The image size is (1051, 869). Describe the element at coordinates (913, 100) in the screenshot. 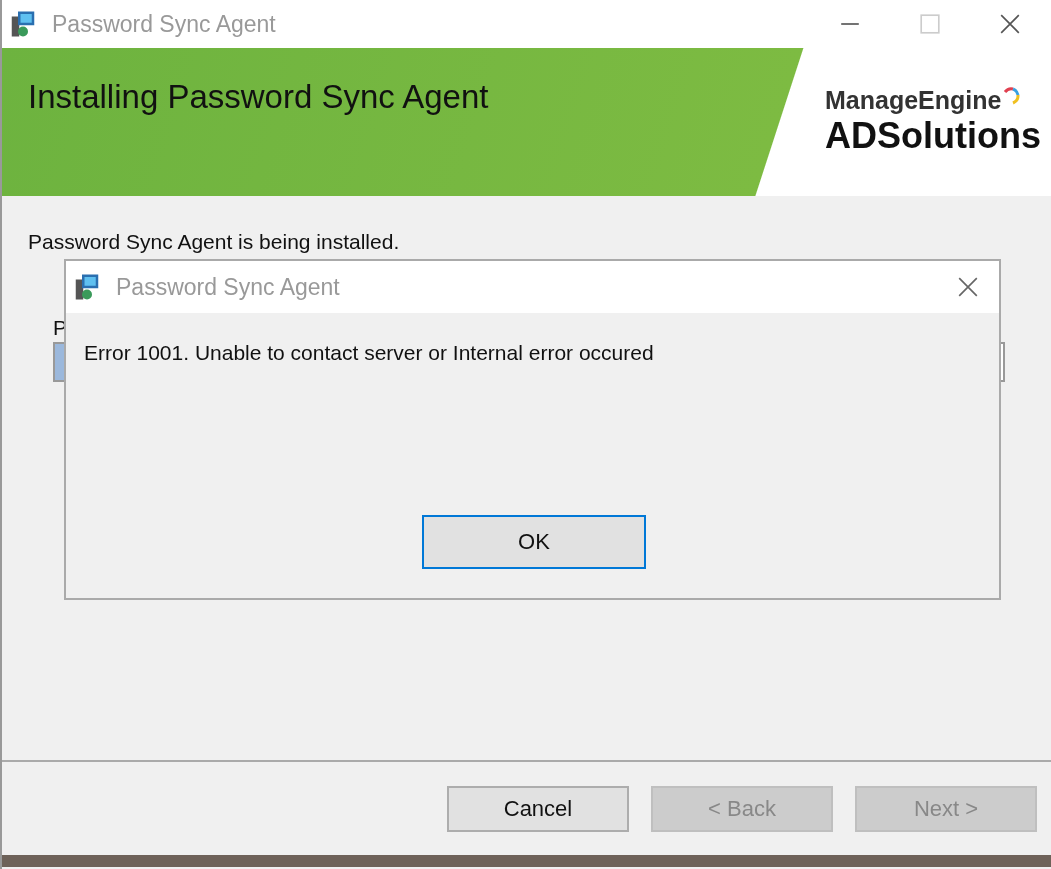

I see `brand-name: ManageEngine` at that location.